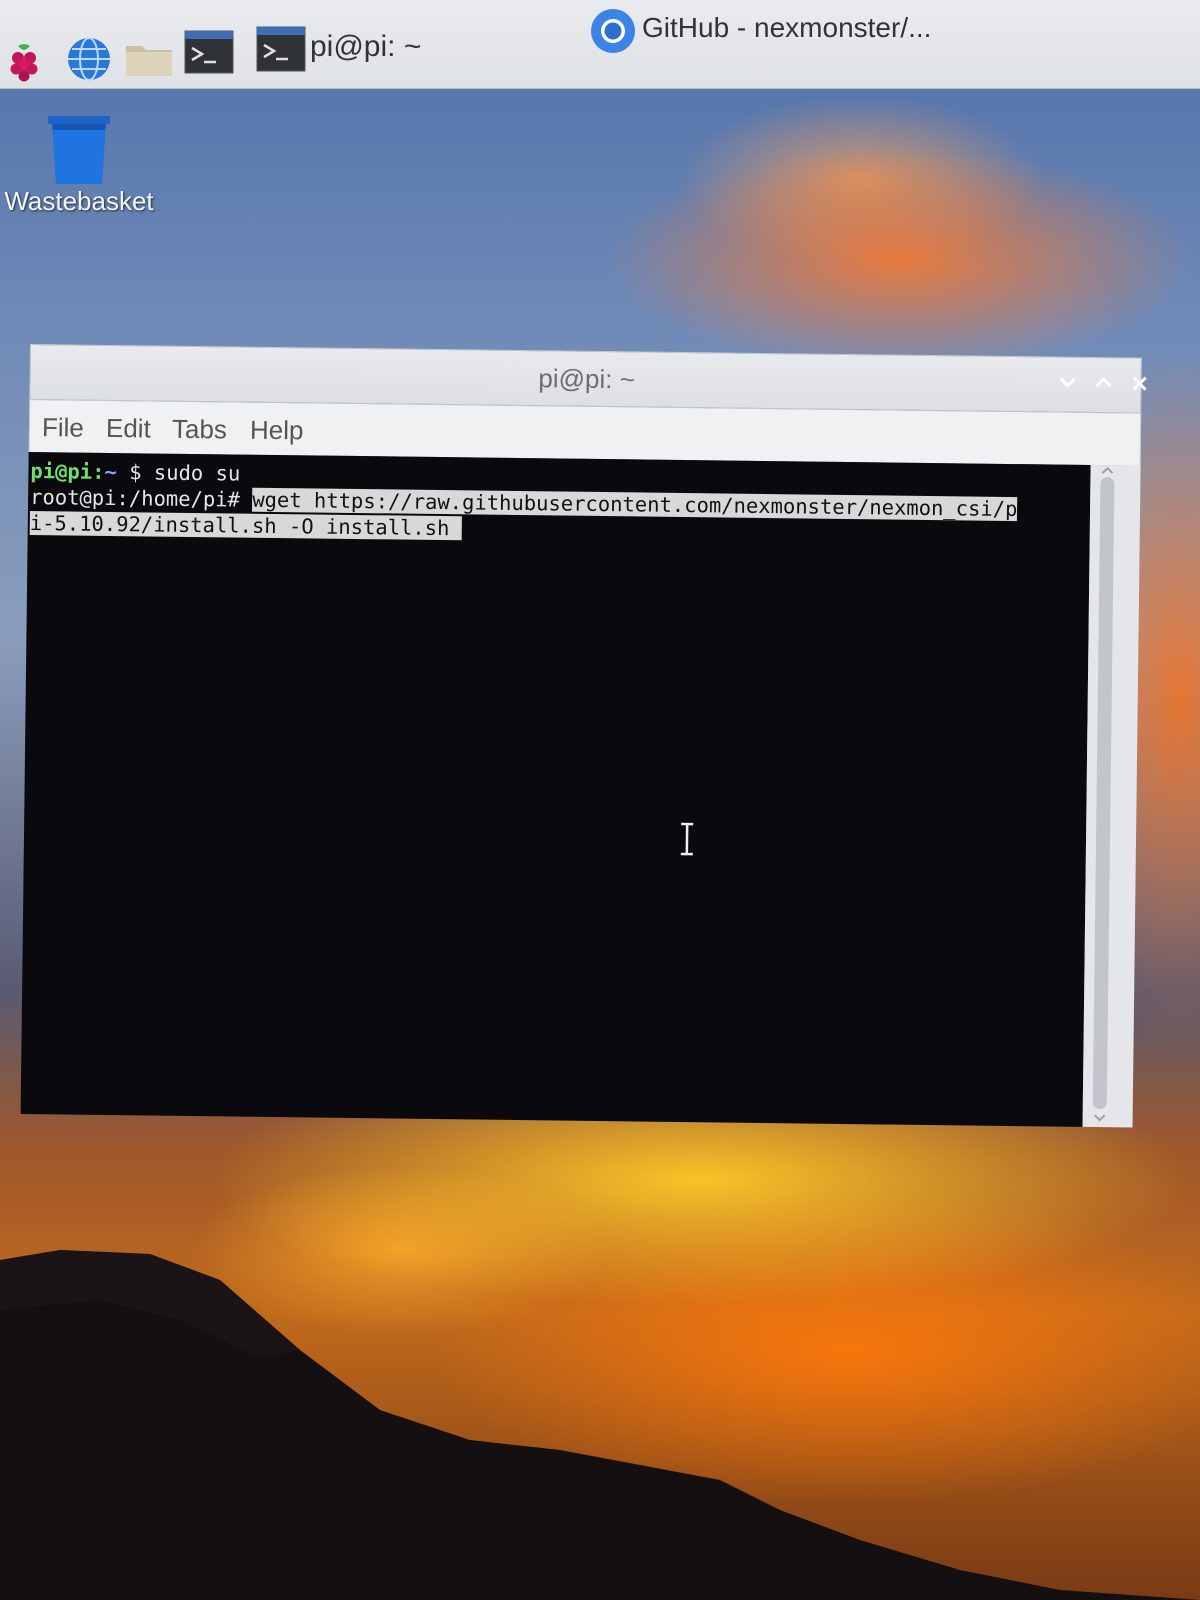 The height and width of the screenshot is (1600, 1200). I want to click on wastebasket-shortcut: Wastebasket, so click(79, 170).